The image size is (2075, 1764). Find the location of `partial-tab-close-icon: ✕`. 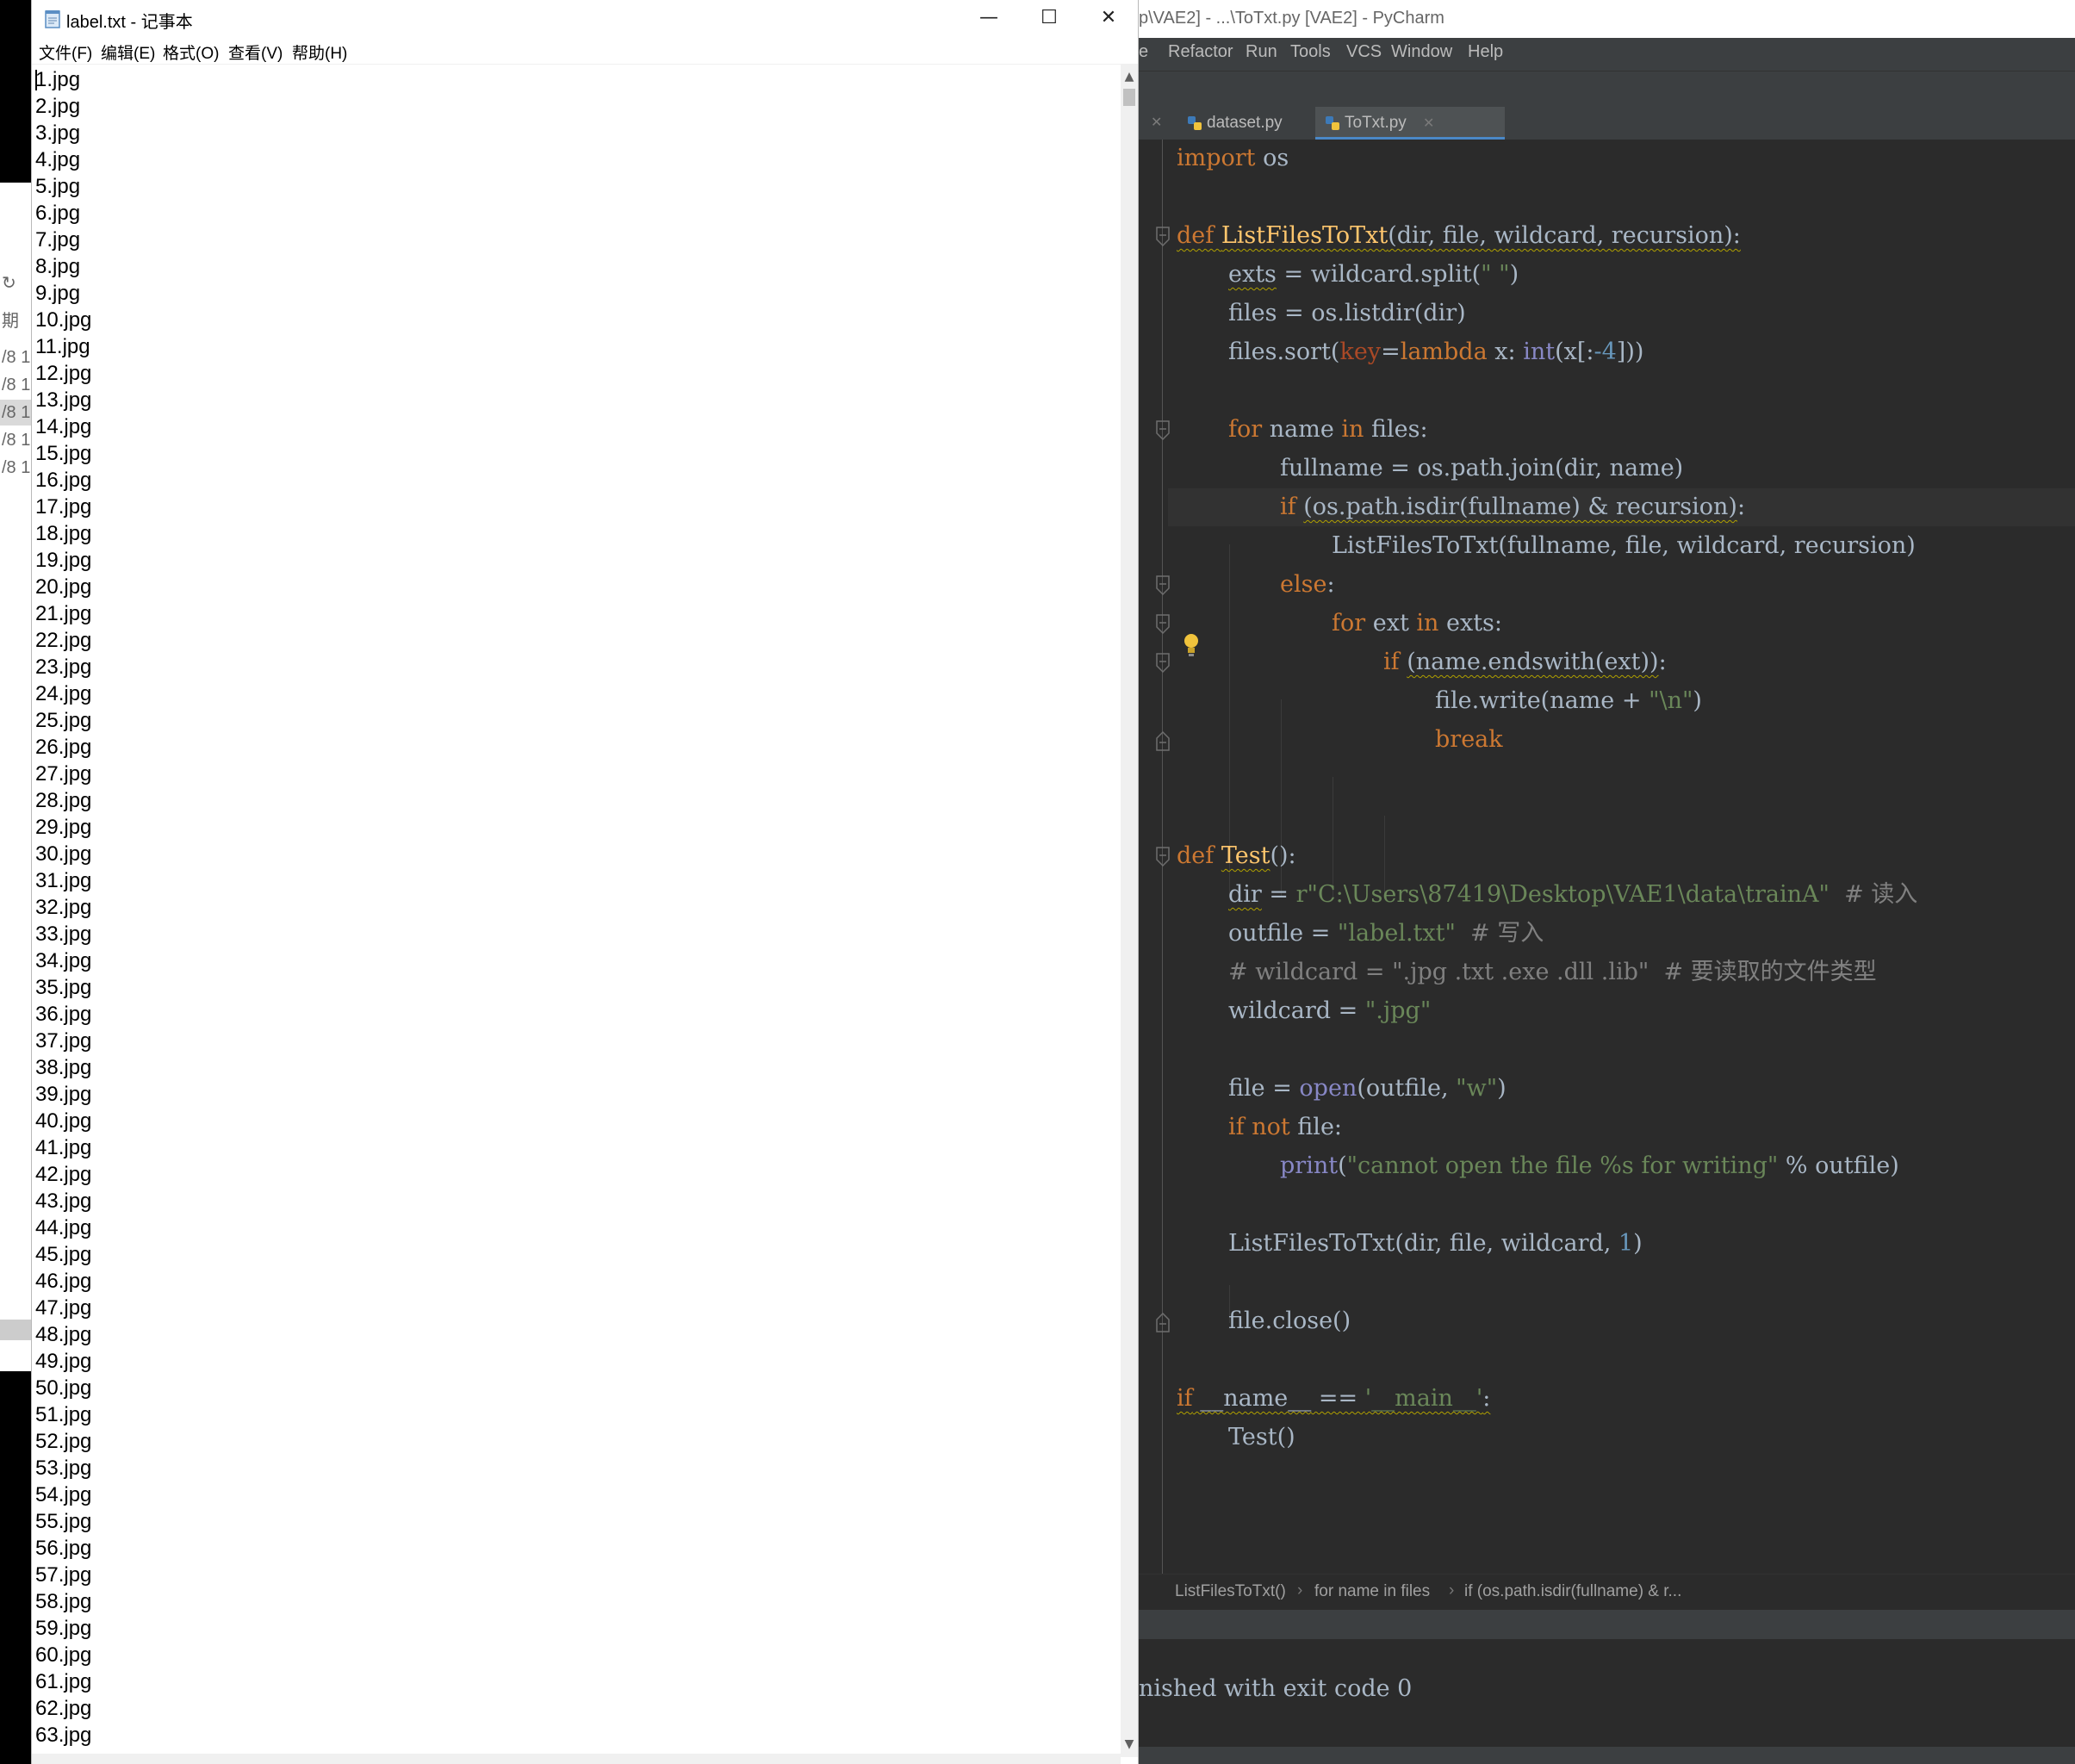

partial-tab-close-icon: ✕ is located at coordinates (1157, 122).